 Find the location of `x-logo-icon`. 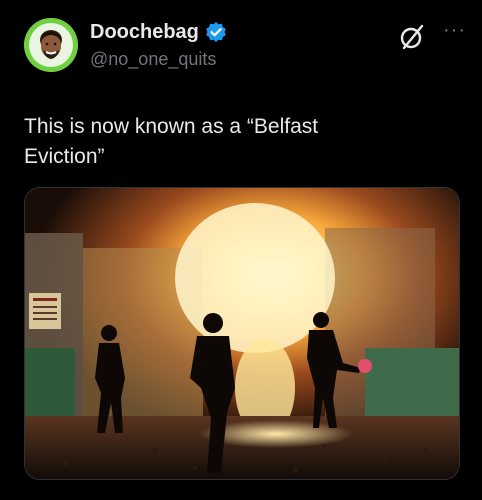

x-logo-icon is located at coordinates (413, 37).